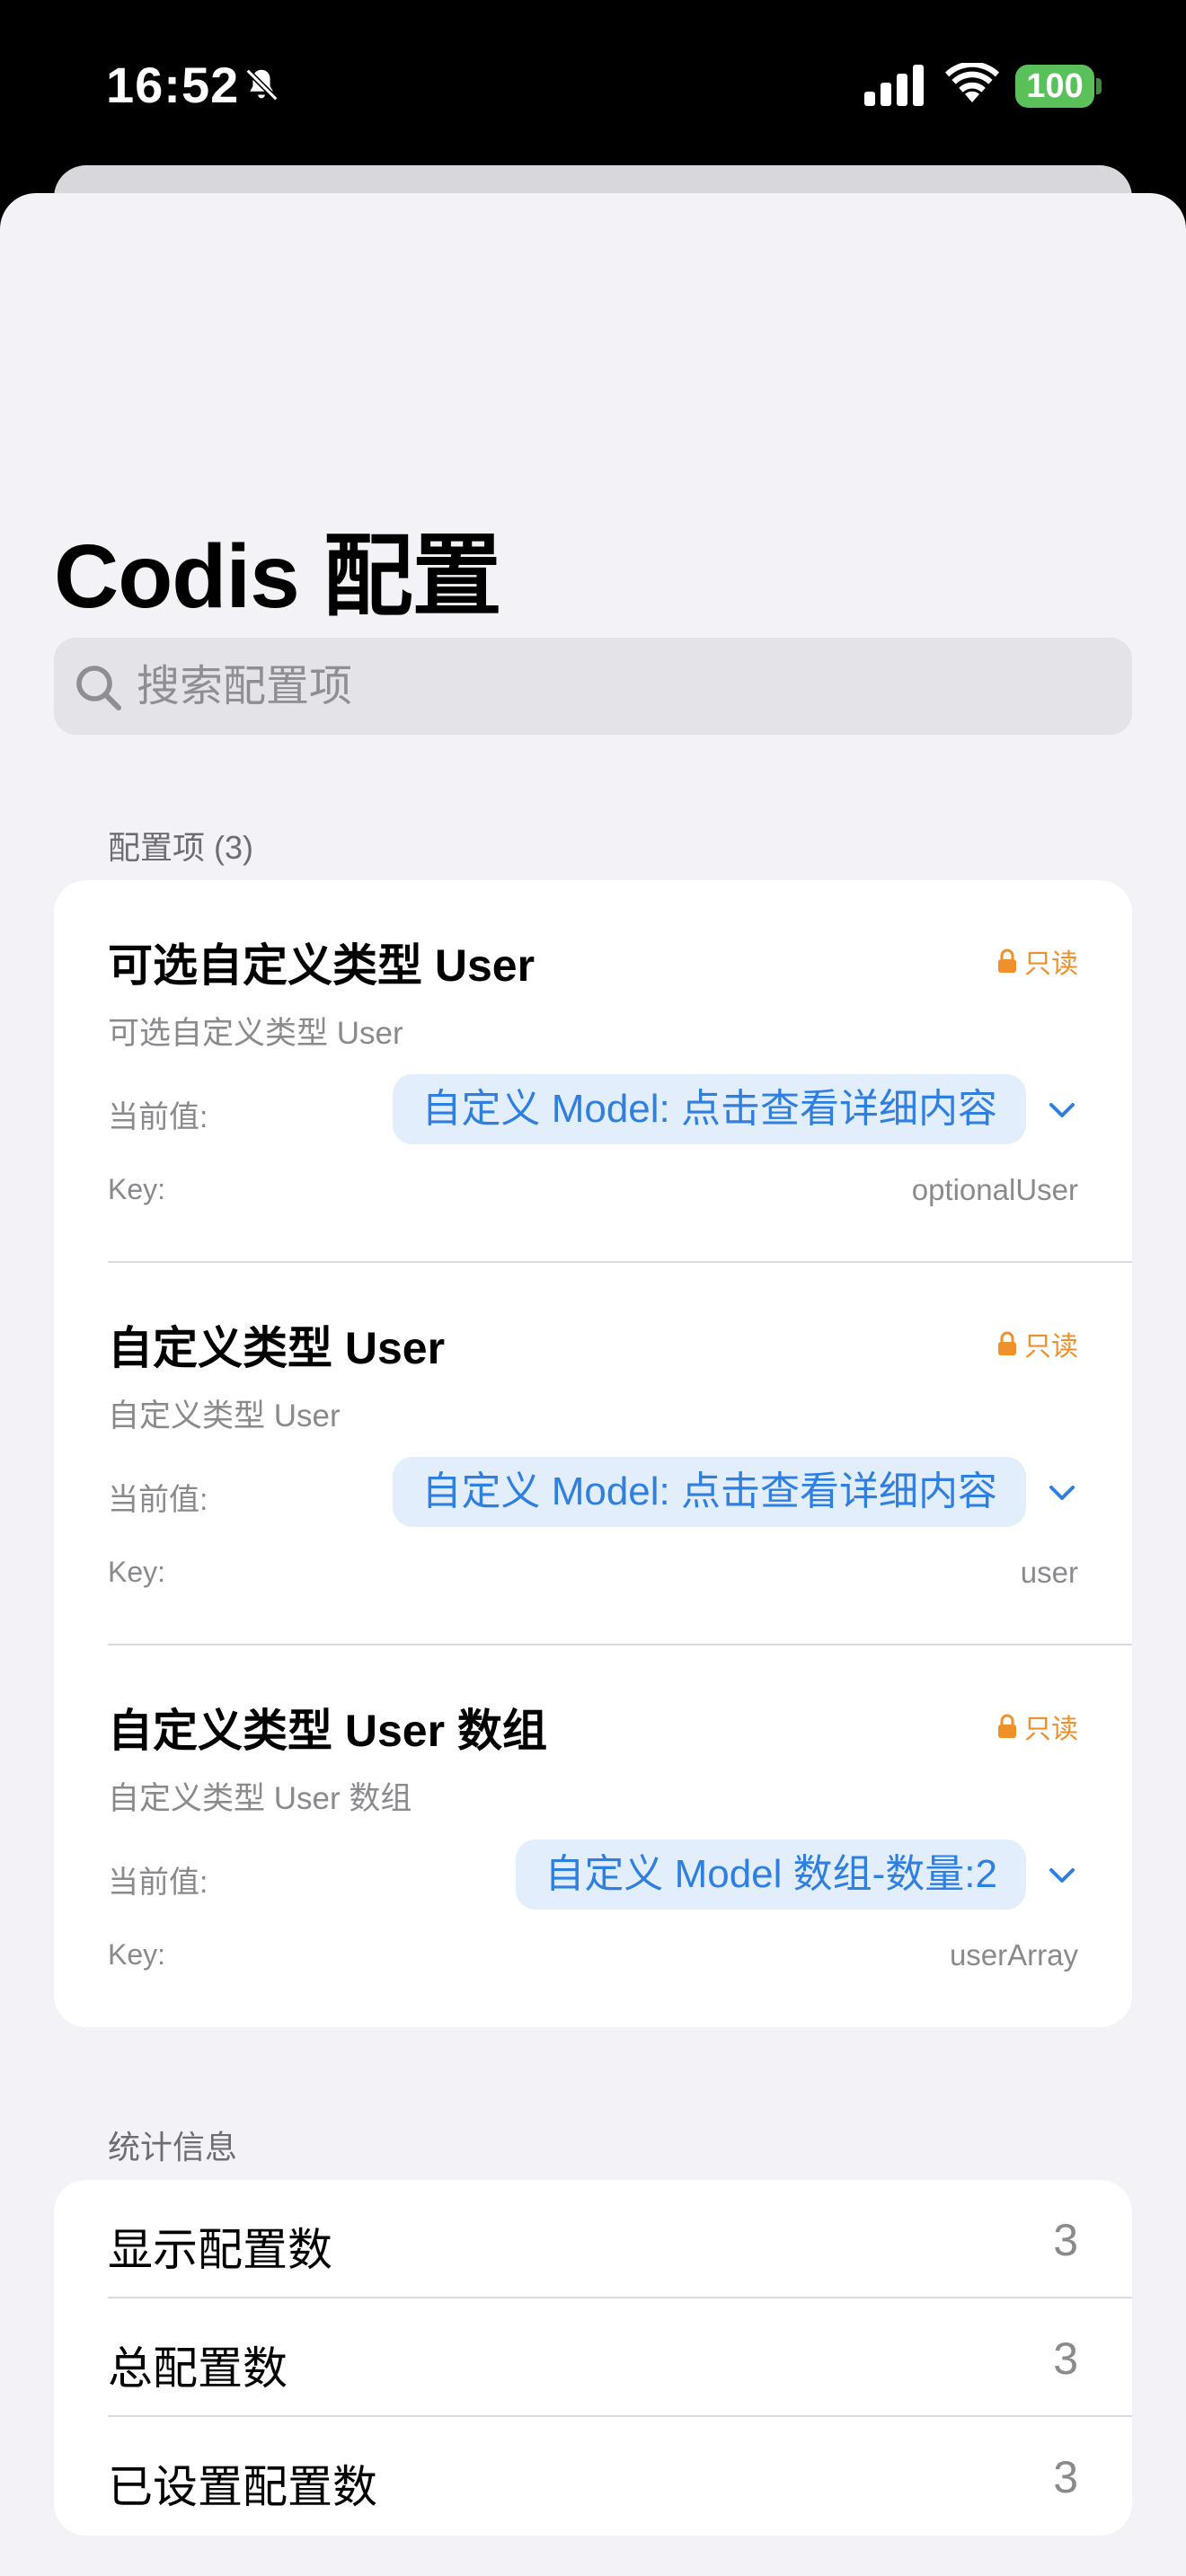  I want to click on search-icon, so click(98, 688).